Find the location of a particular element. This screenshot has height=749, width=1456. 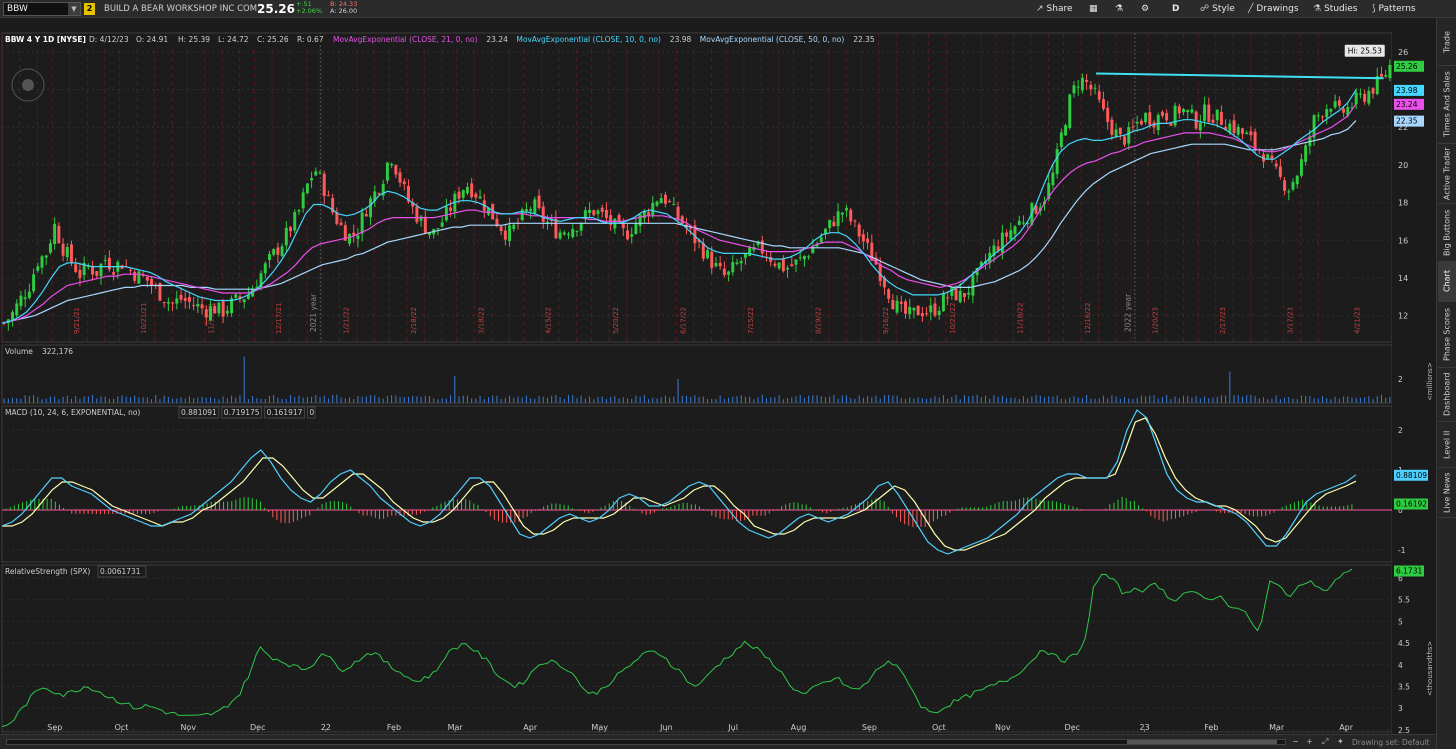

flask-button: ⚗ is located at coordinates (1119, 9).